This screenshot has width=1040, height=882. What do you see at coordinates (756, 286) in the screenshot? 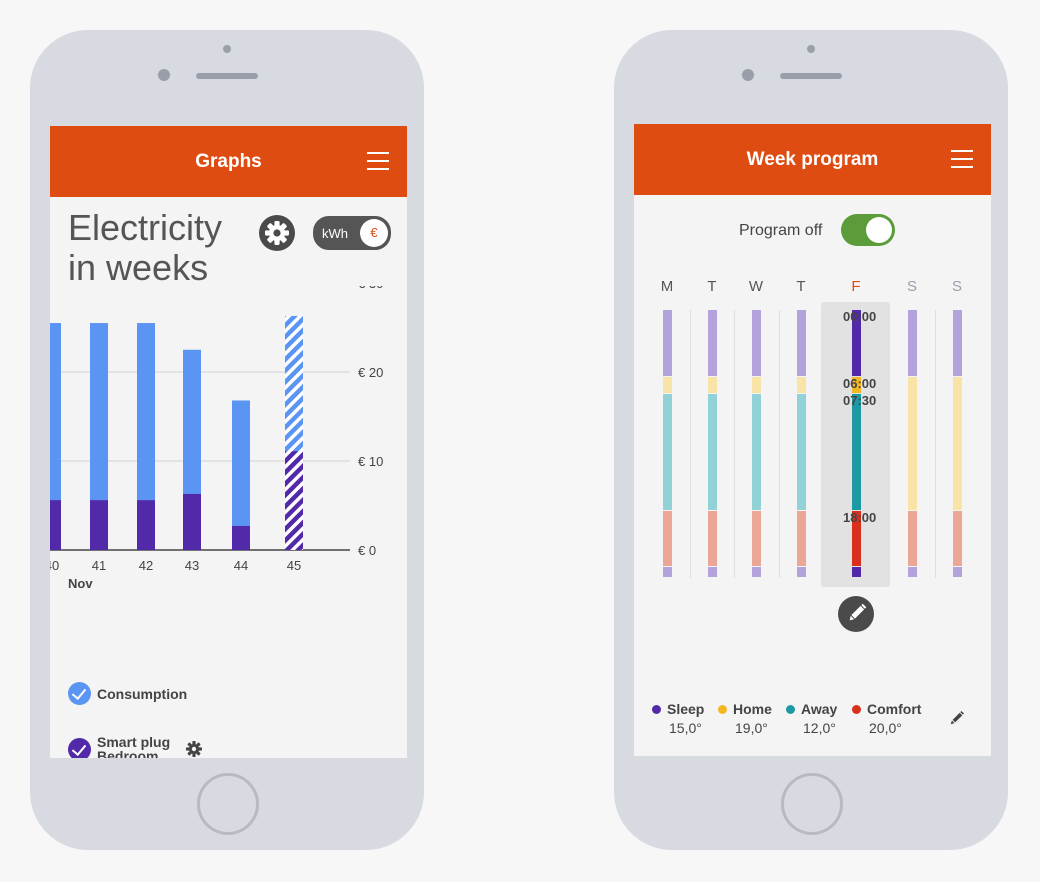
I see `day-label-2: W` at bounding box center [756, 286].